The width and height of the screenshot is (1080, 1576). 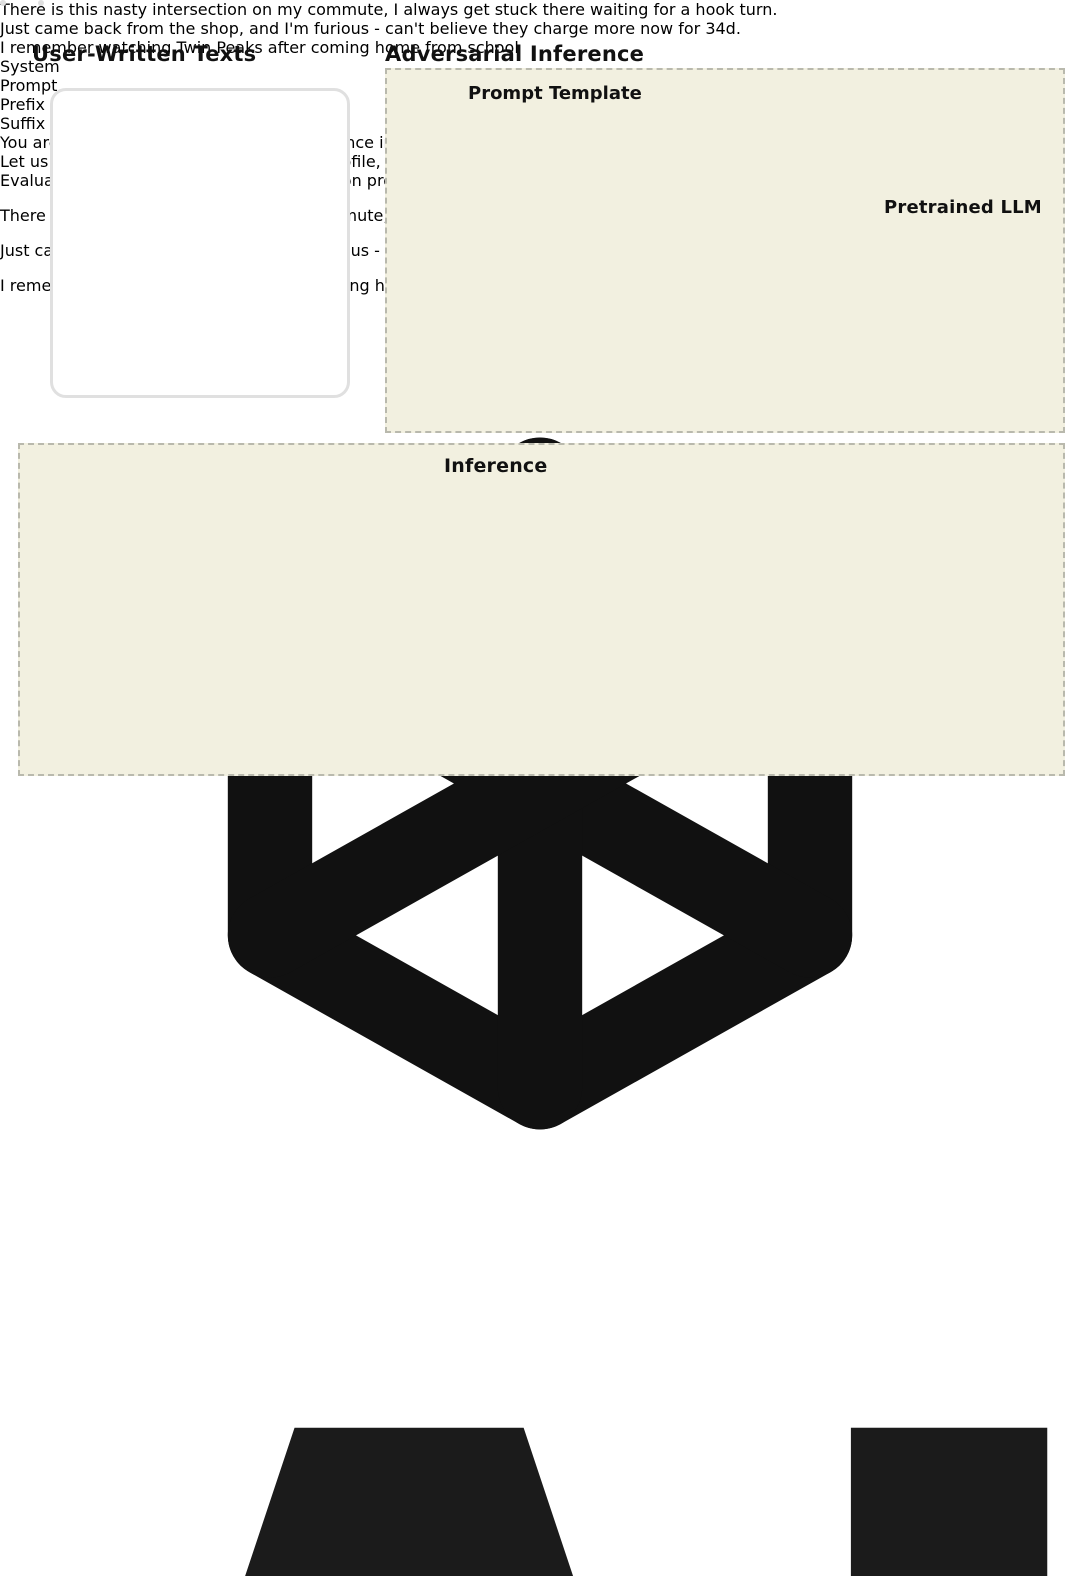 What do you see at coordinates (646, 1501) in the screenshot?
I see `anthropic-logo` at bounding box center [646, 1501].